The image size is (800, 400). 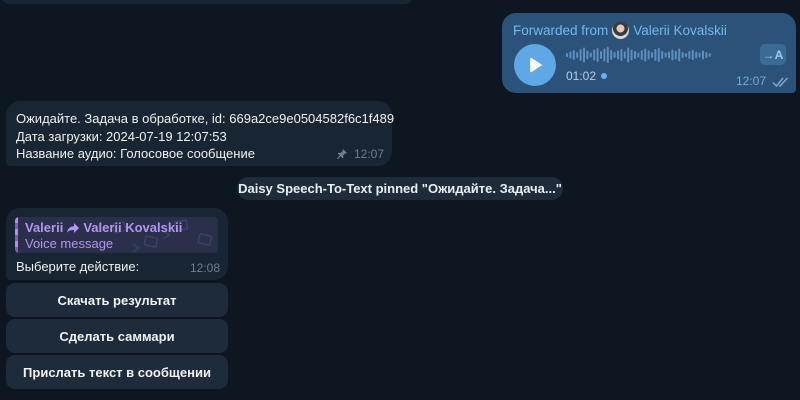 I want to click on bot-message-text: Выберите действие:, so click(x=78, y=266).